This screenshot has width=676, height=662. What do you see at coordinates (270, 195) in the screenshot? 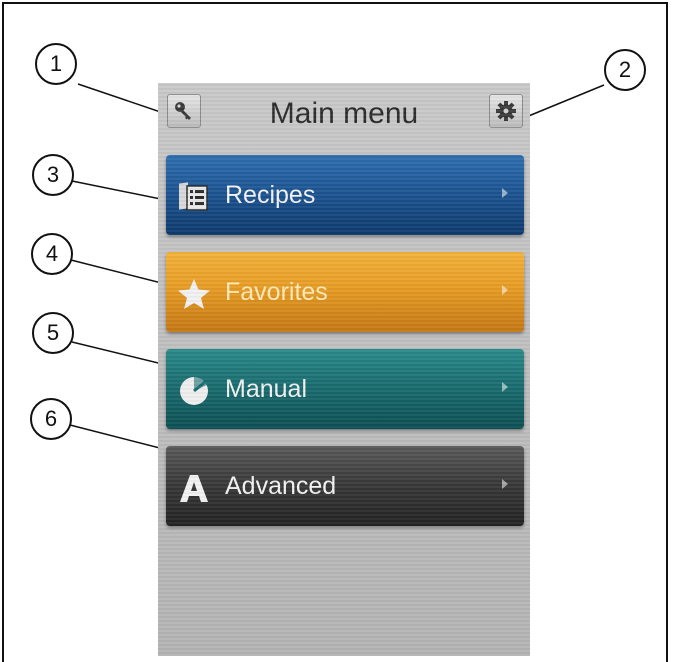
I see `recipes-label: Recipes` at bounding box center [270, 195].